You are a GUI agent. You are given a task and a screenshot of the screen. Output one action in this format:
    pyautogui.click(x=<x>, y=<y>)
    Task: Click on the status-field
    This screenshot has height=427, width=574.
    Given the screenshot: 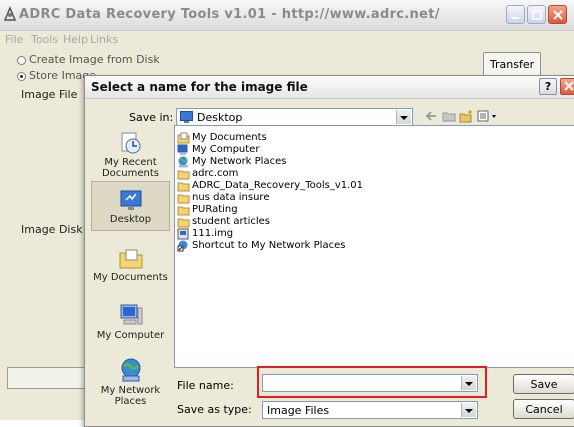 What is the action you would take?
    pyautogui.click(x=47, y=378)
    